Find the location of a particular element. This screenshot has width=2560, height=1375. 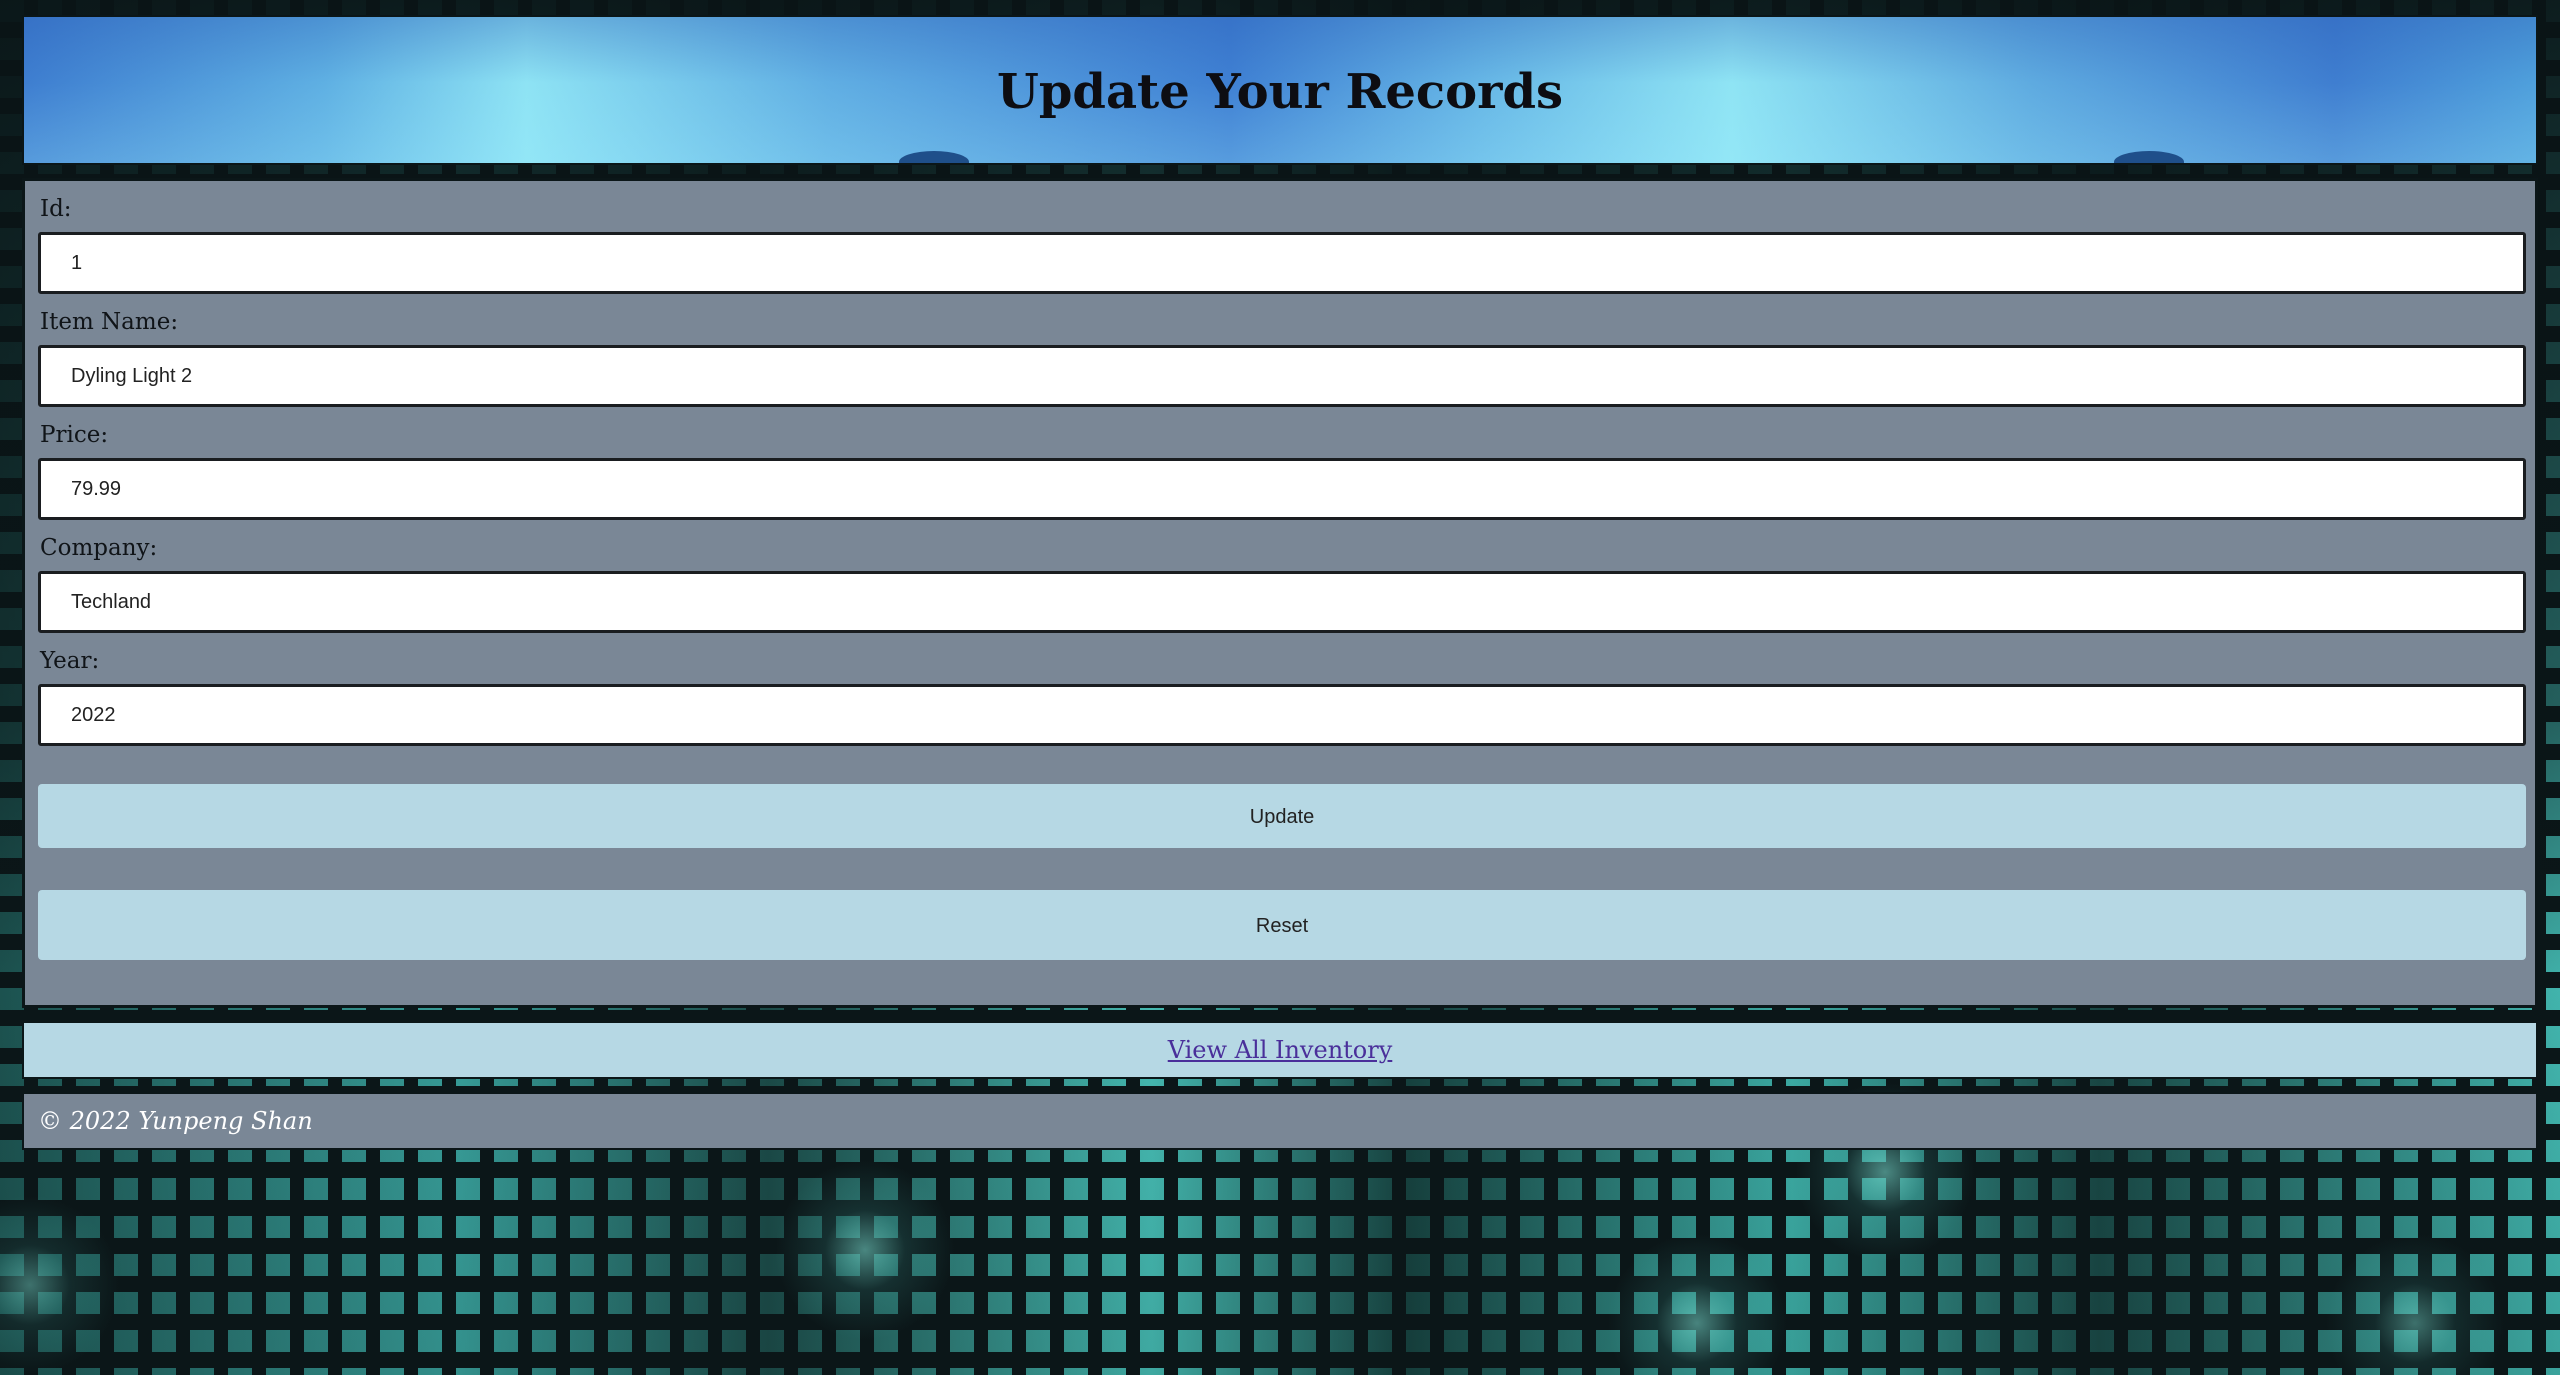

update-button: Update is located at coordinates (1282, 816).